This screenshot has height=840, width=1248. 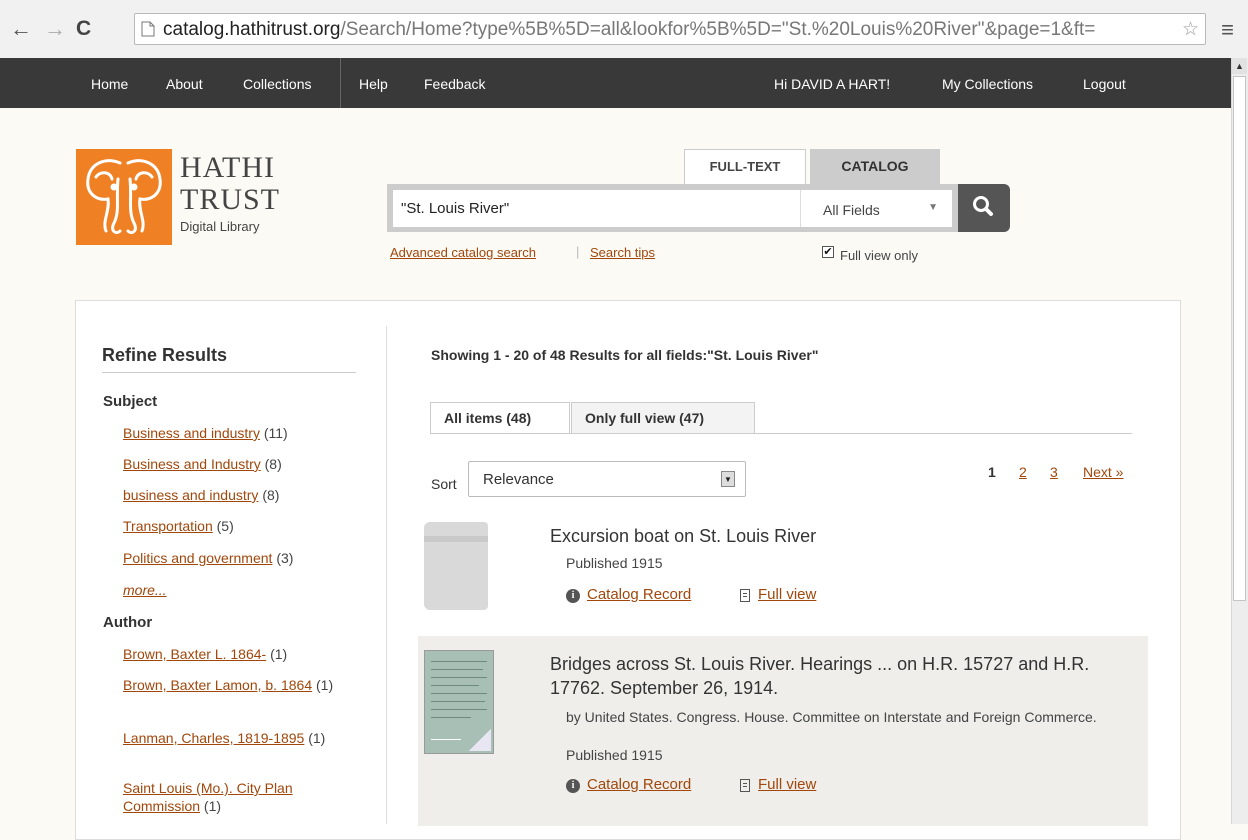 What do you see at coordinates (1023, 472) in the screenshot?
I see `pagination-page-2: 2` at bounding box center [1023, 472].